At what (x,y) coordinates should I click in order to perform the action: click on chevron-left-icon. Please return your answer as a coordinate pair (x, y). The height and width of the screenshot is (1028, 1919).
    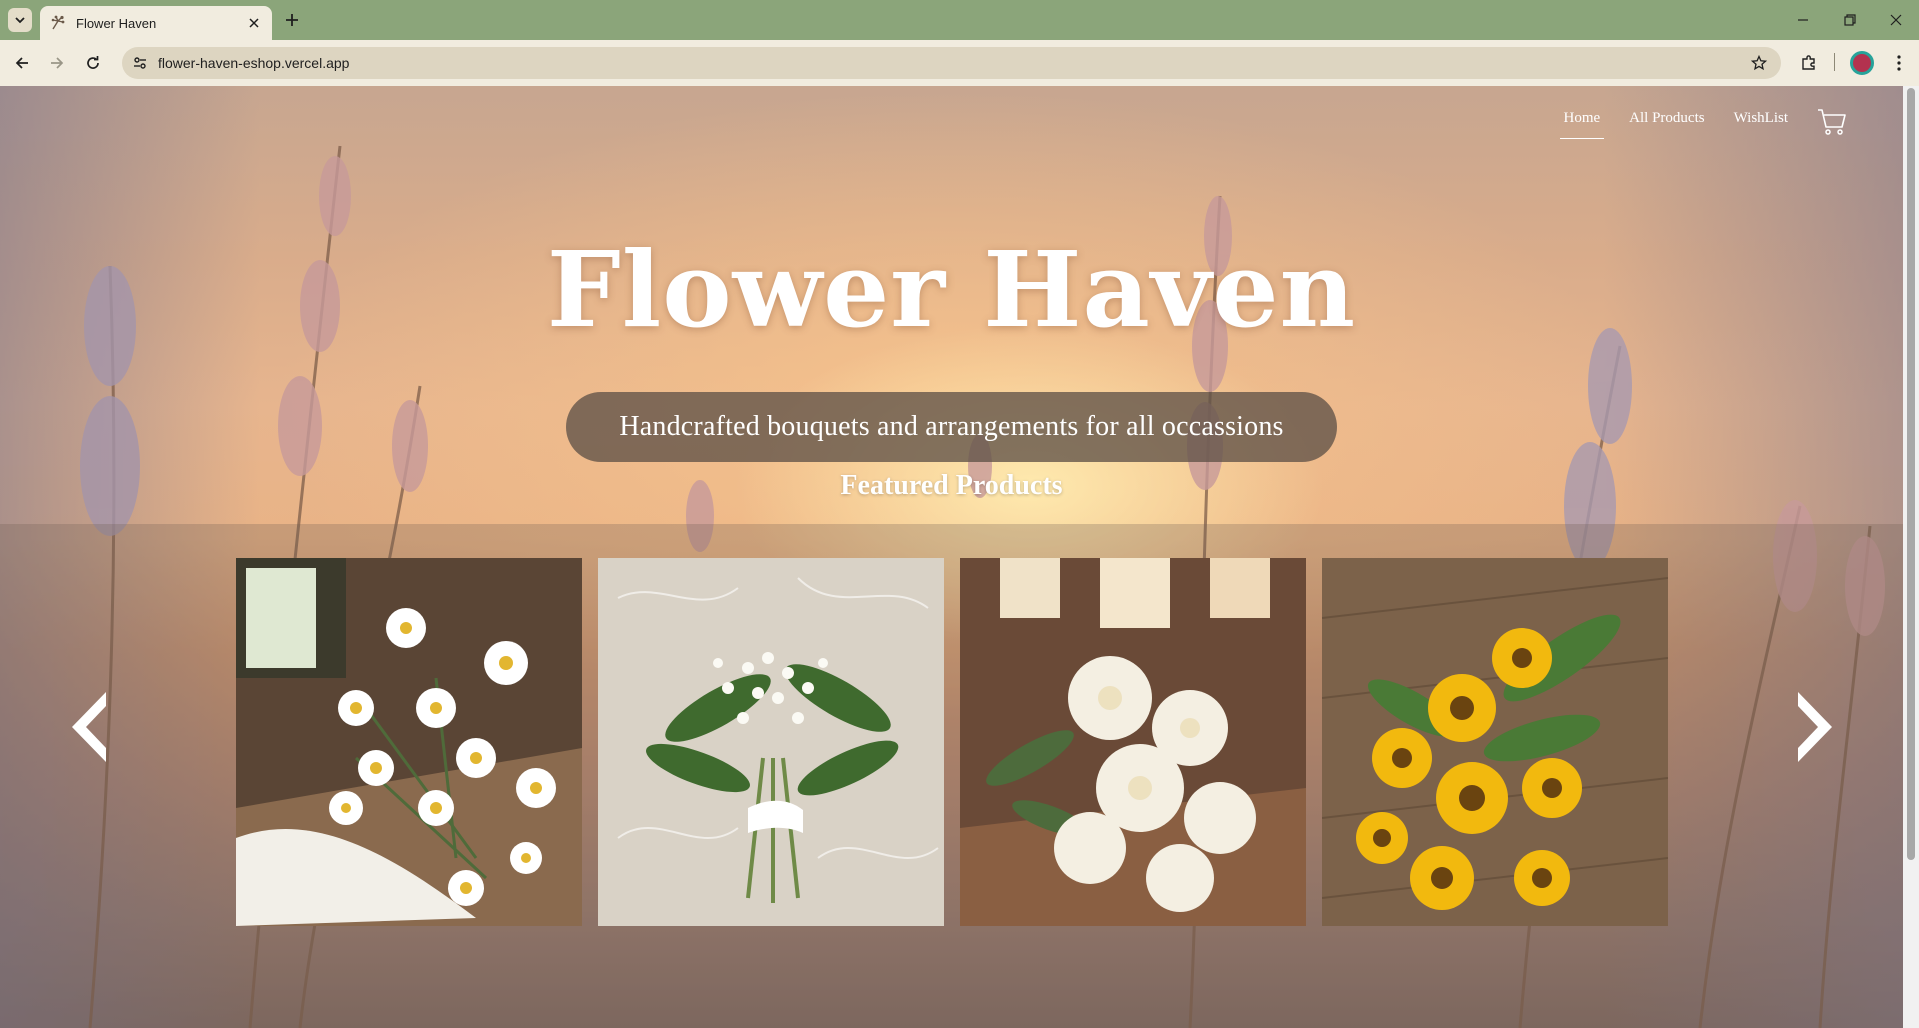
    Looking at the image, I should click on (90, 727).